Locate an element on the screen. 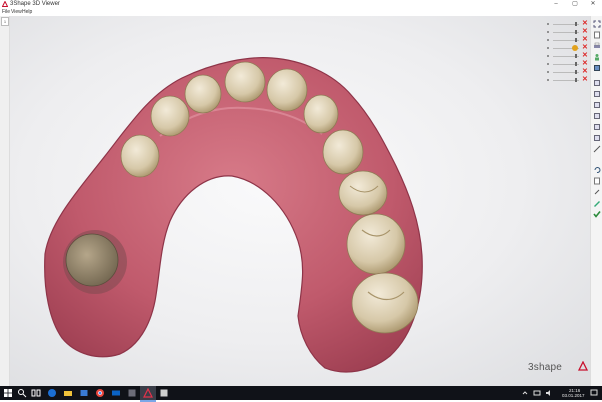 The height and width of the screenshot is (402, 602). search-icon is located at coordinates (22, 393).